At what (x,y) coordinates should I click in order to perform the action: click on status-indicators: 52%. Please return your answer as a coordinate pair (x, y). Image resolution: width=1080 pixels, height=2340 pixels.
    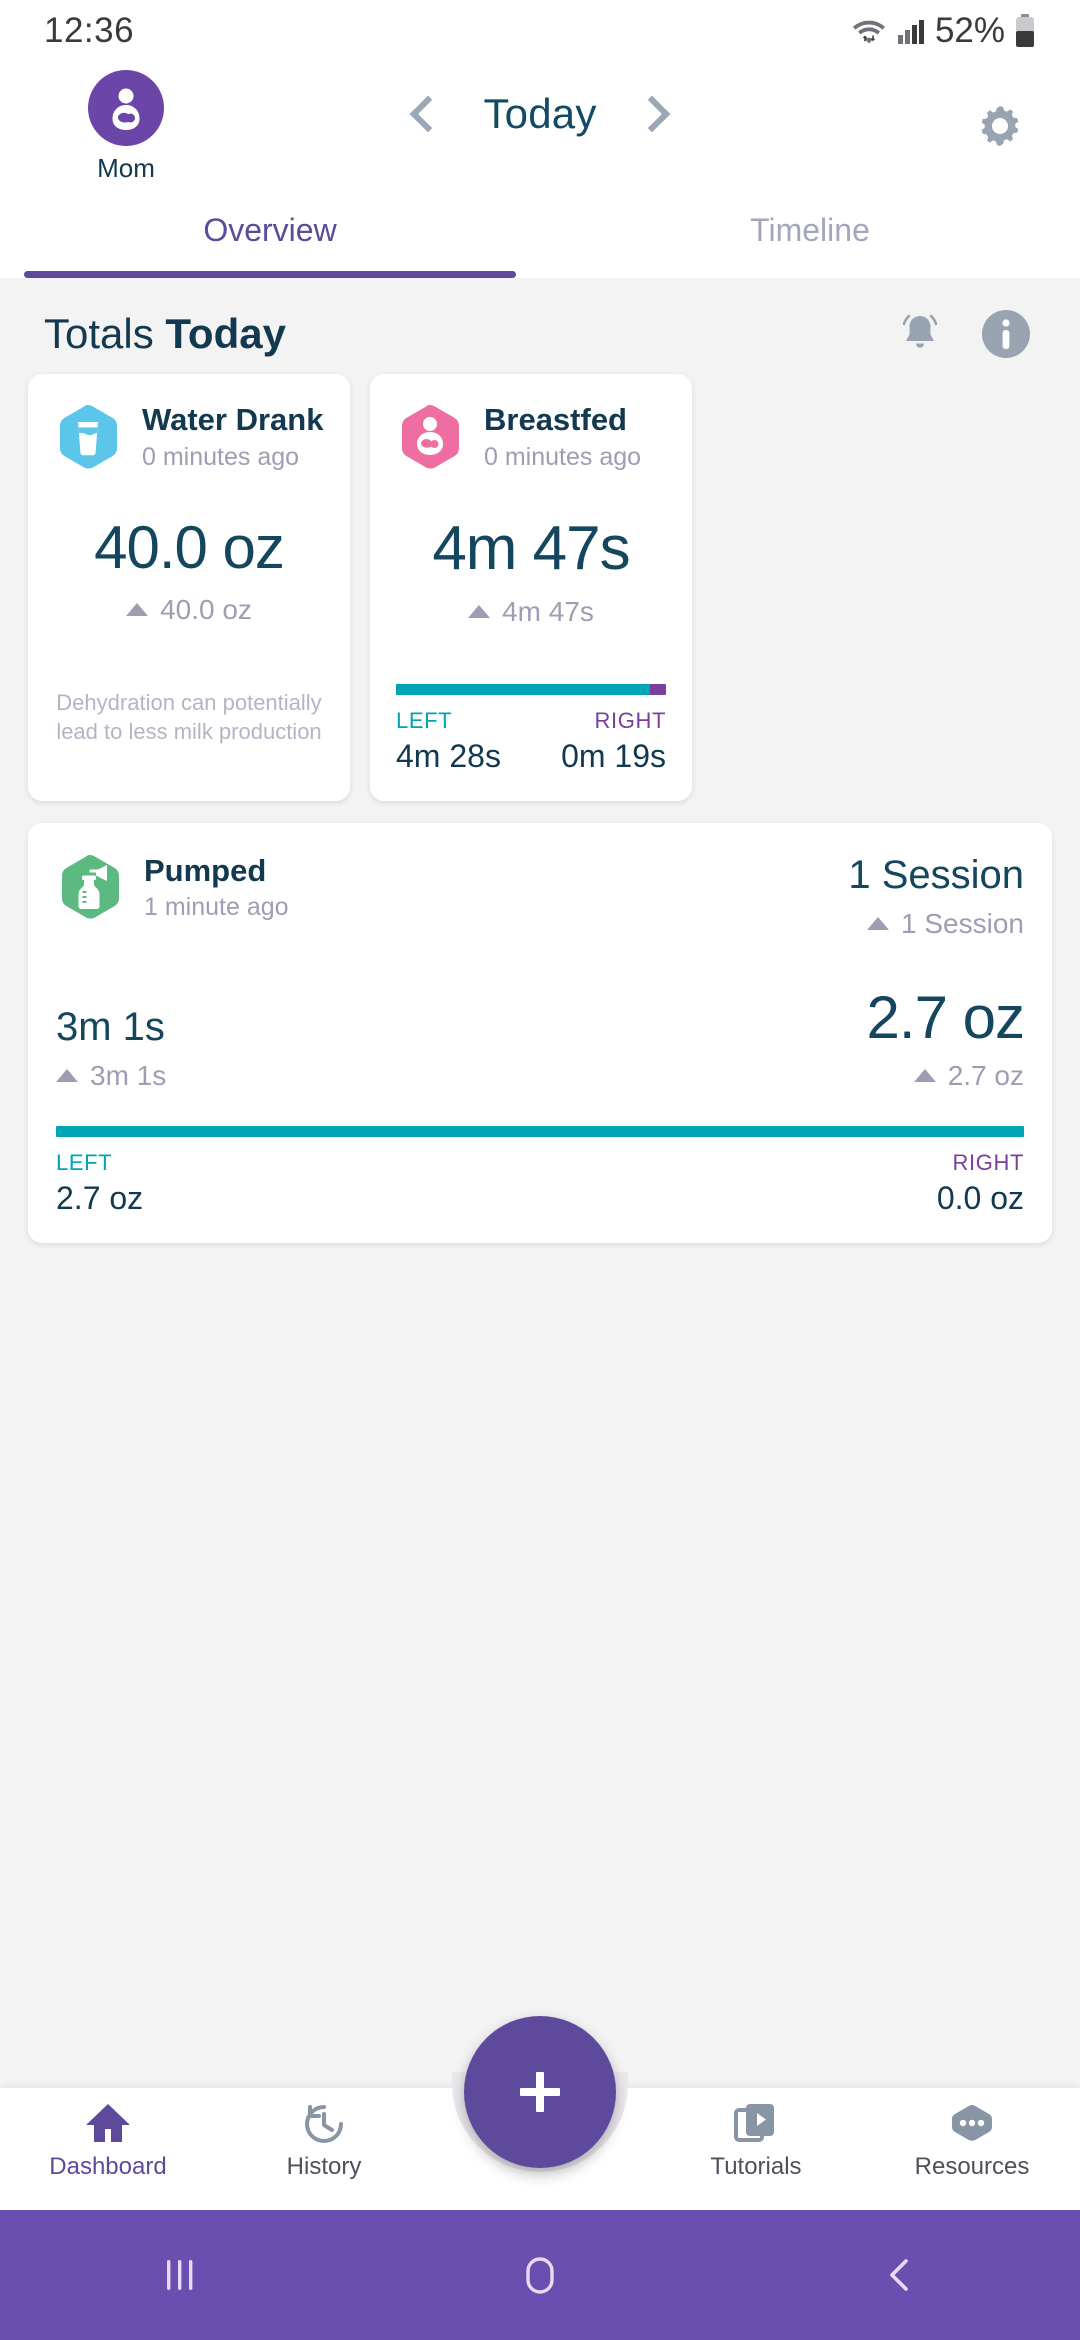
    Looking at the image, I should click on (943, 31).